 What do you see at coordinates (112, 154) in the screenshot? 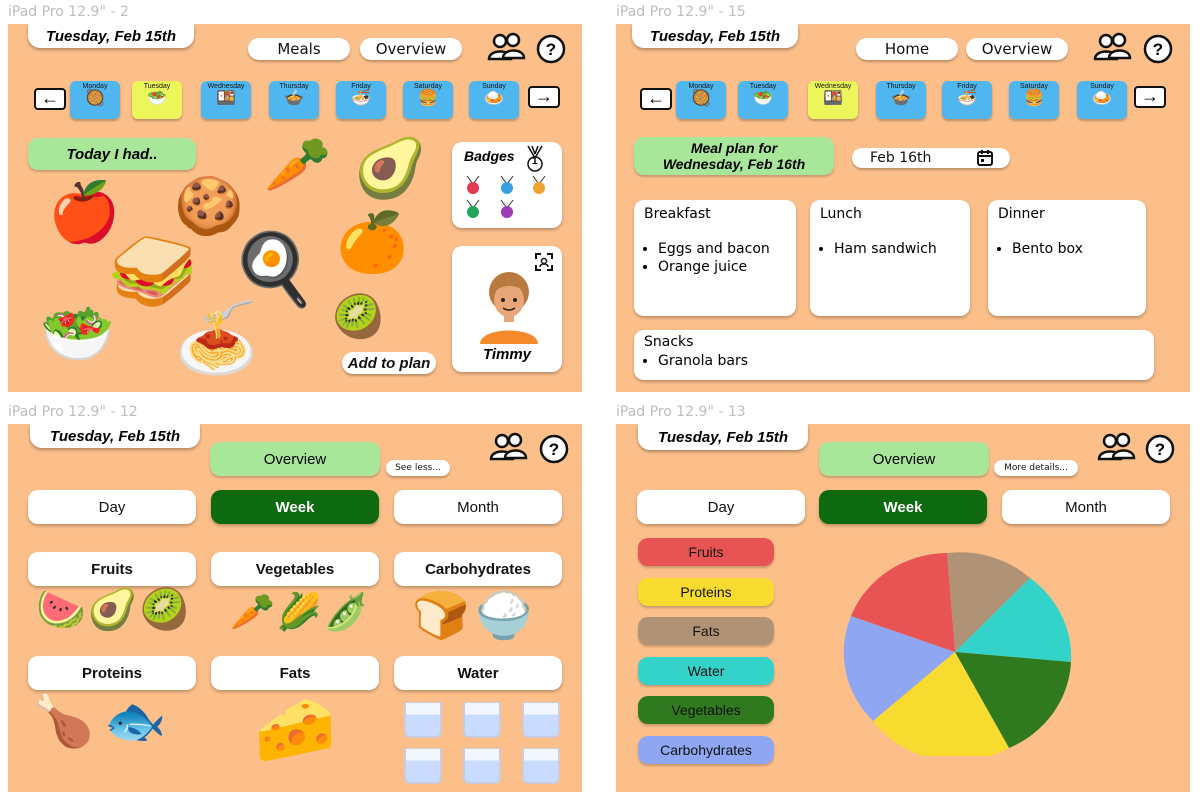
I see `today-label: Today I had..` at bounding box center [112, 154].